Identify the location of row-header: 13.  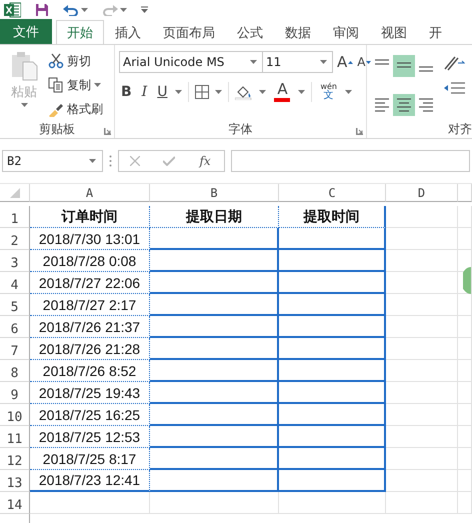
(15, 481).